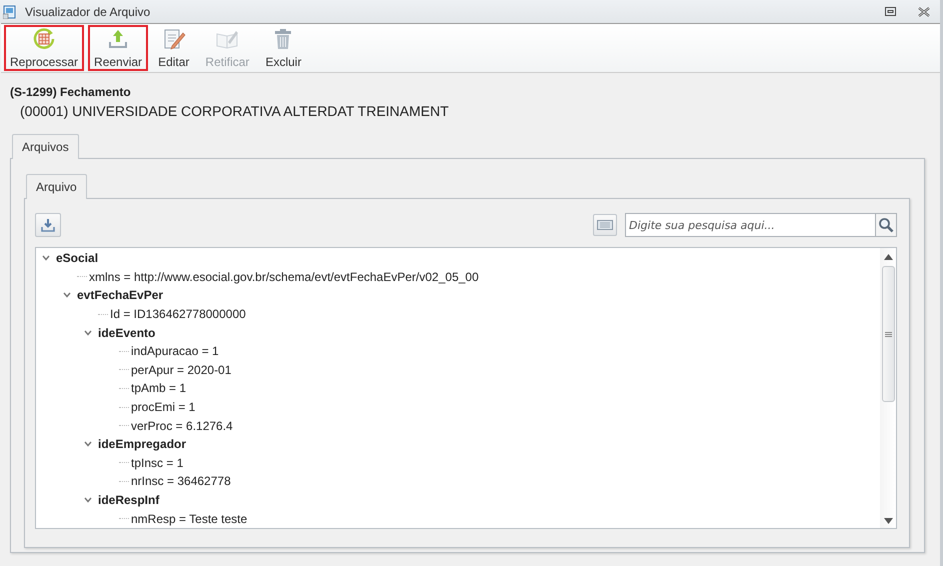  I want to click on tree-attribute: verProc = 6.1276.4, so click(182, 425).